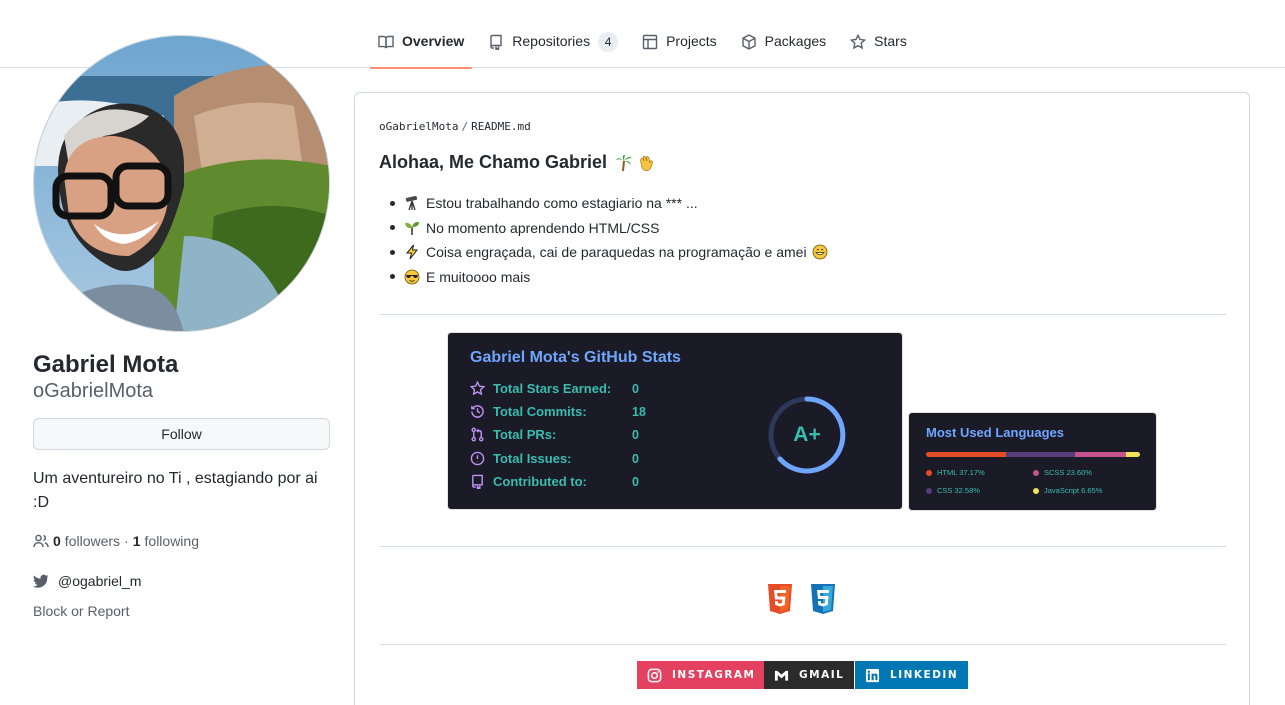 The width and height of the screenshot is (1285, 705). Describe the element at coordinates (92, 541) in the screenshot. I see `followers-label: followers` at that location.